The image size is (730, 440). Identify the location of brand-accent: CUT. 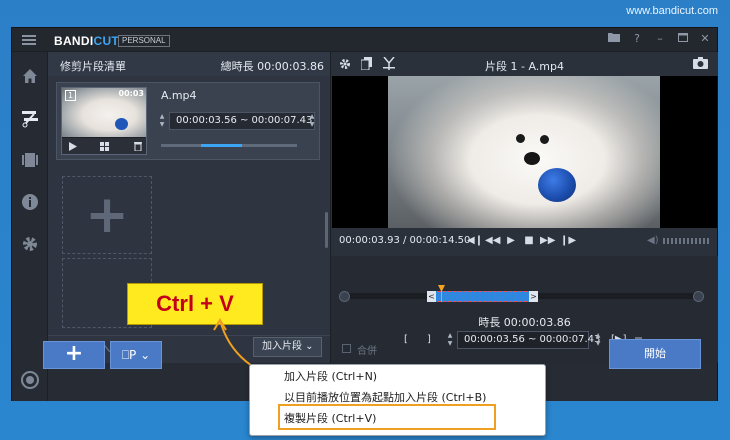
(106, 41).